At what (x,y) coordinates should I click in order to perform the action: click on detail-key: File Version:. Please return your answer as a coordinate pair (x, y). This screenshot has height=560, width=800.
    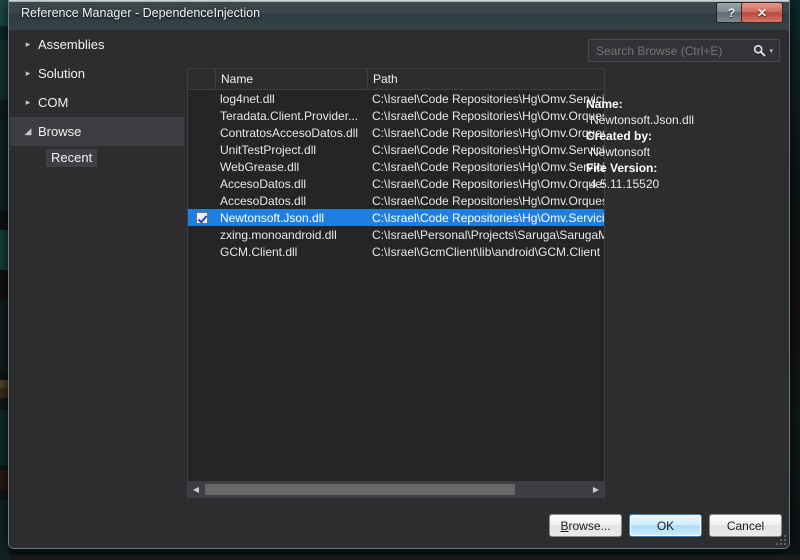
    Looking at the image, I should click on (685, 168).